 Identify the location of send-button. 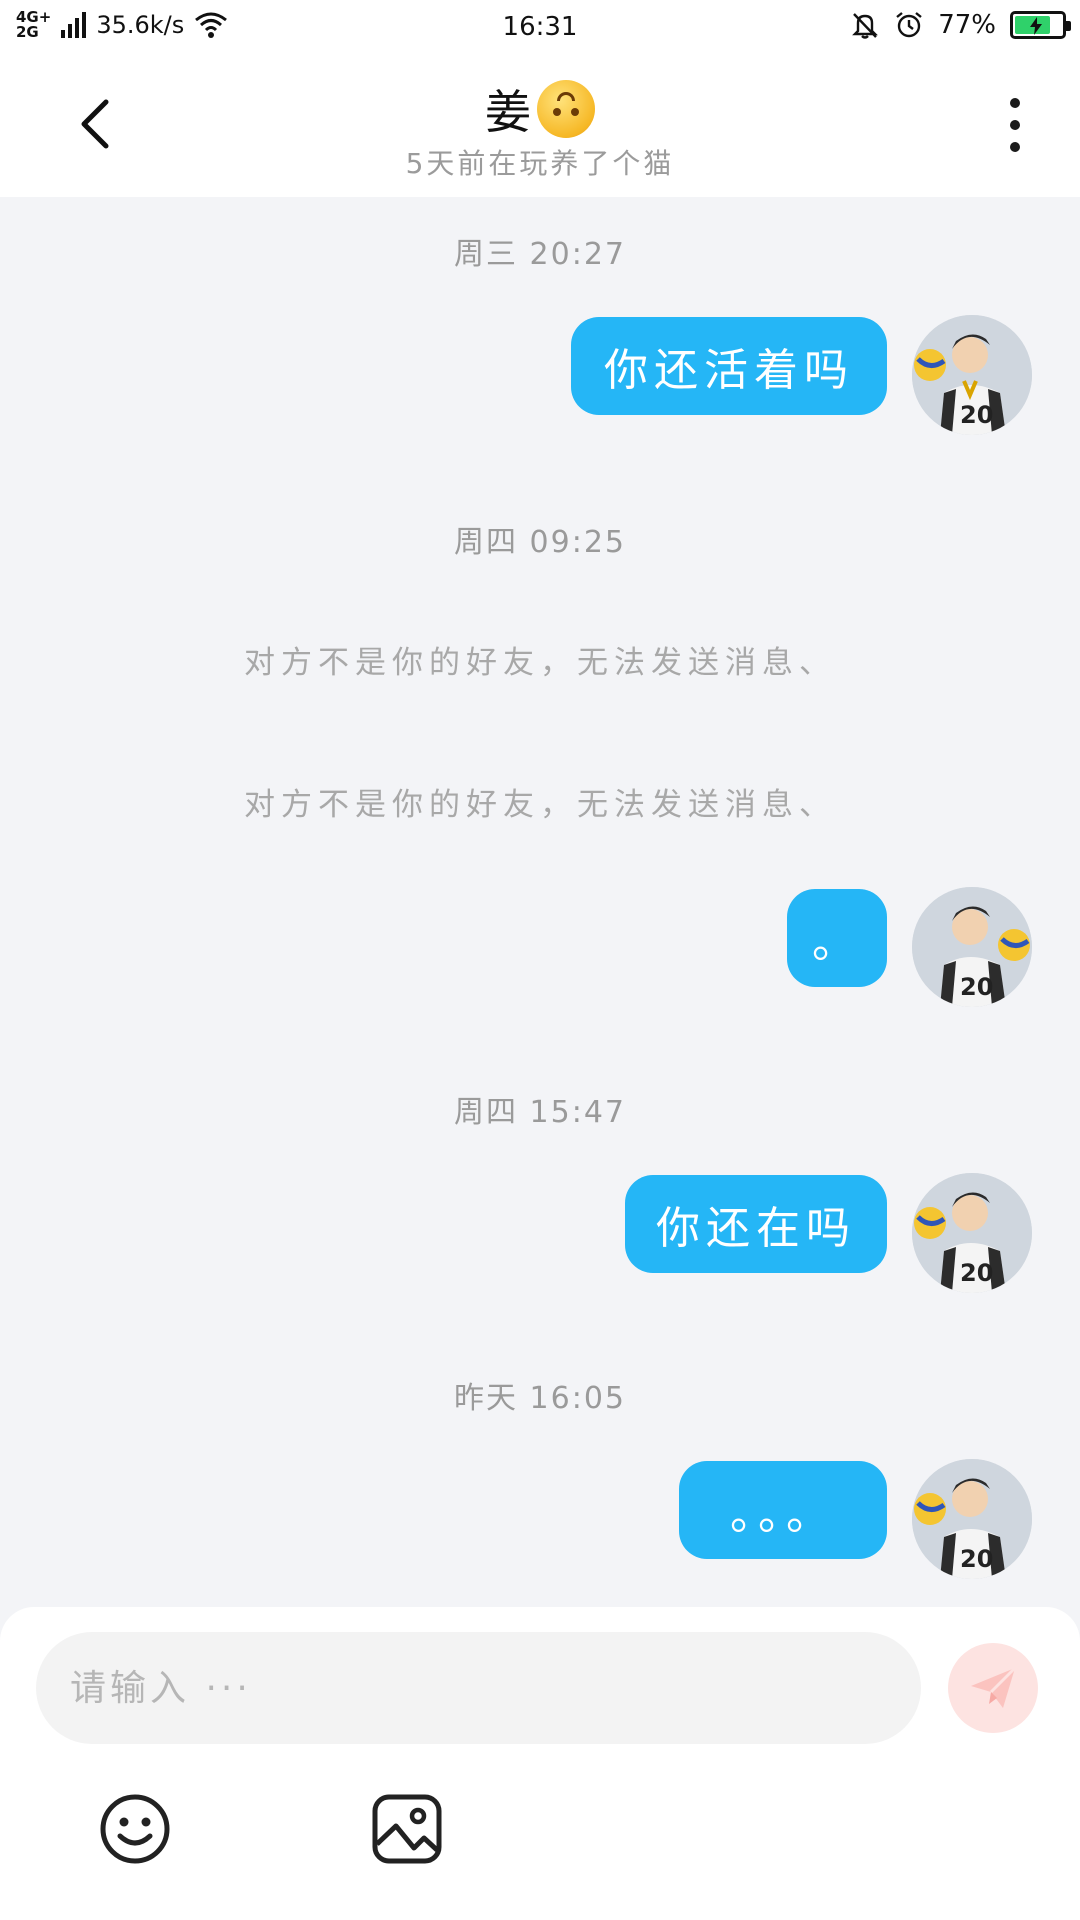
(993, 1688).